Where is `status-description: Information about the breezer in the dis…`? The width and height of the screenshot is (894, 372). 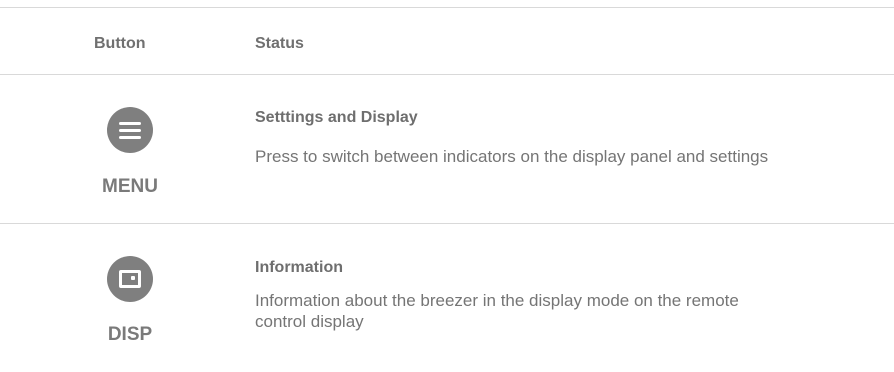
status-description: Information about the breezer in the dis… is located at coordinates (497, 311).